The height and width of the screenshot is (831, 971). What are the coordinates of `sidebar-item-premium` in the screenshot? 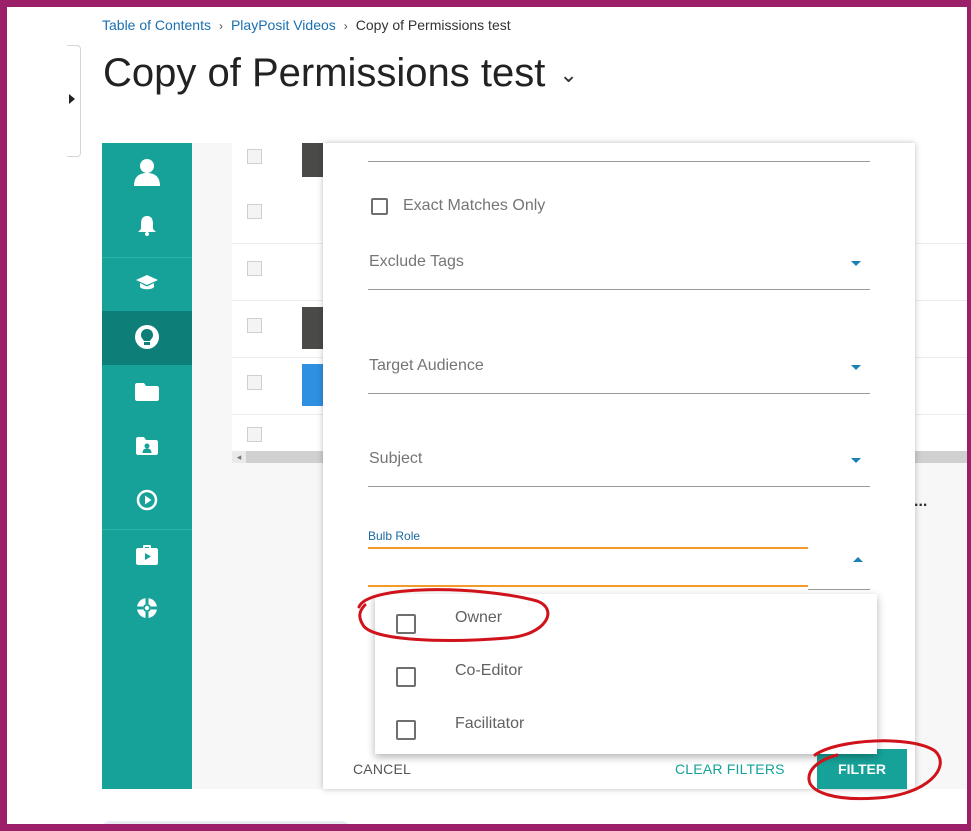 It's located at (147, 554).